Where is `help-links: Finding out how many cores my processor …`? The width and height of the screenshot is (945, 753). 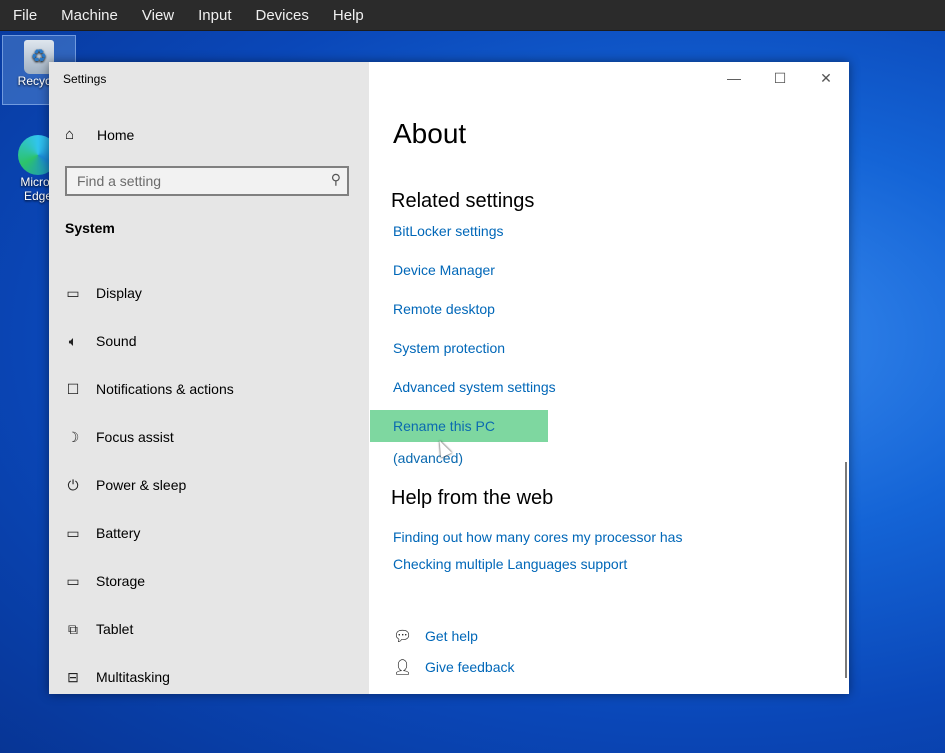
help-links: Finding out how many cores my processor … is located at coordinates (537, 555).